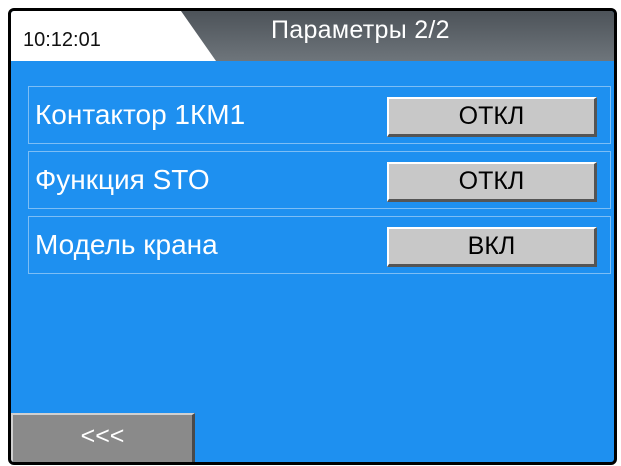 This screenshot has width=621, height=466. Describe the element at coordinates (319, 115) in the screenshot. I see `param-row-contactor: Контактор 1КМ1 ОТКЛ` at that location.